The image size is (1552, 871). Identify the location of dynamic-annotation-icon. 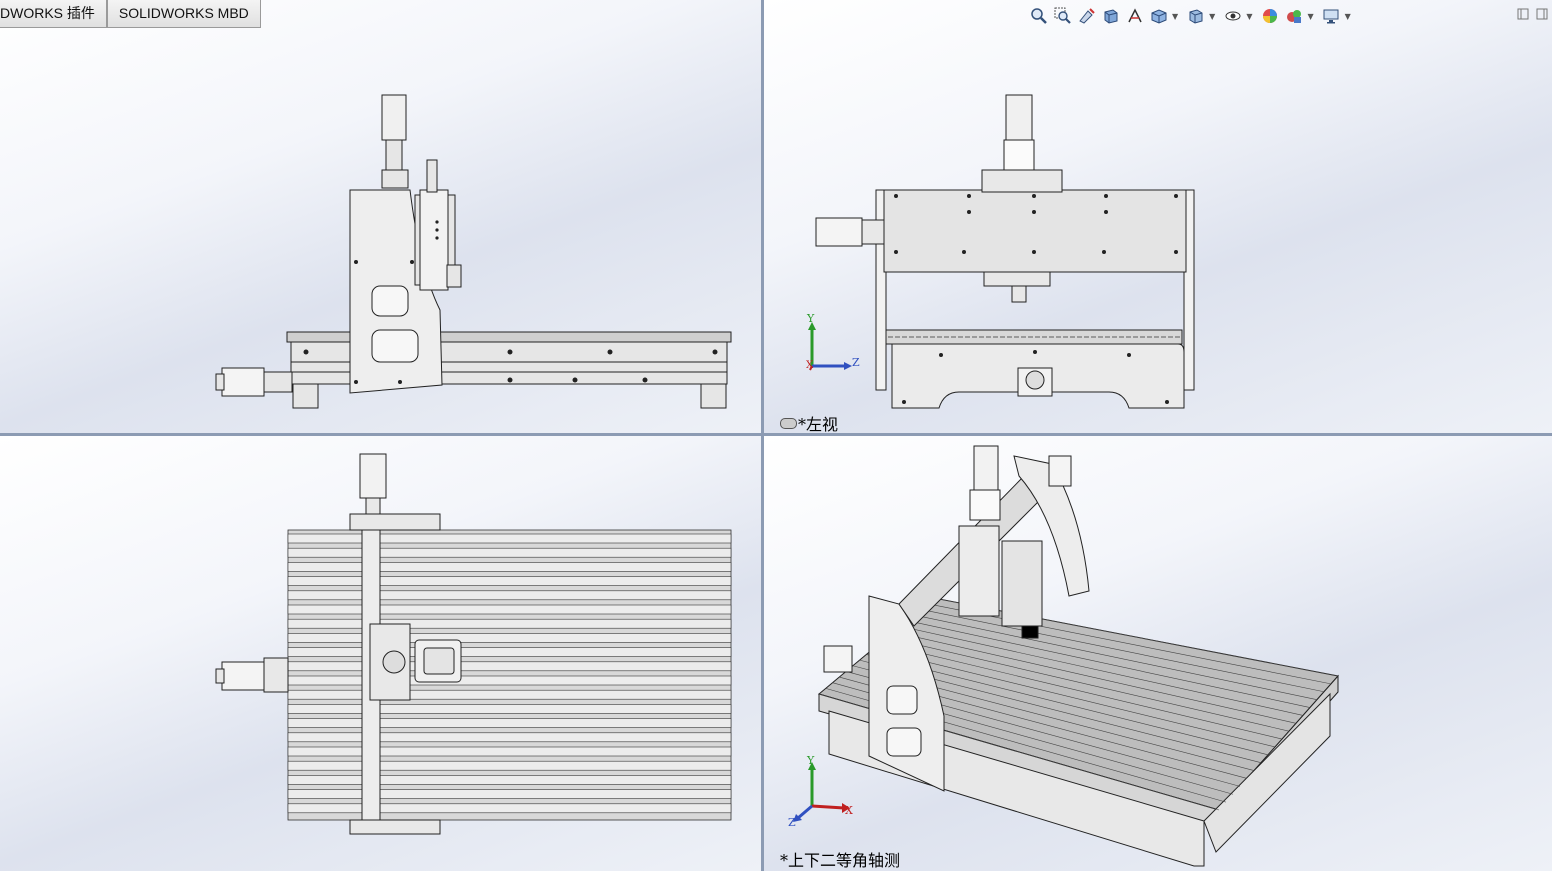
(1134, 16).